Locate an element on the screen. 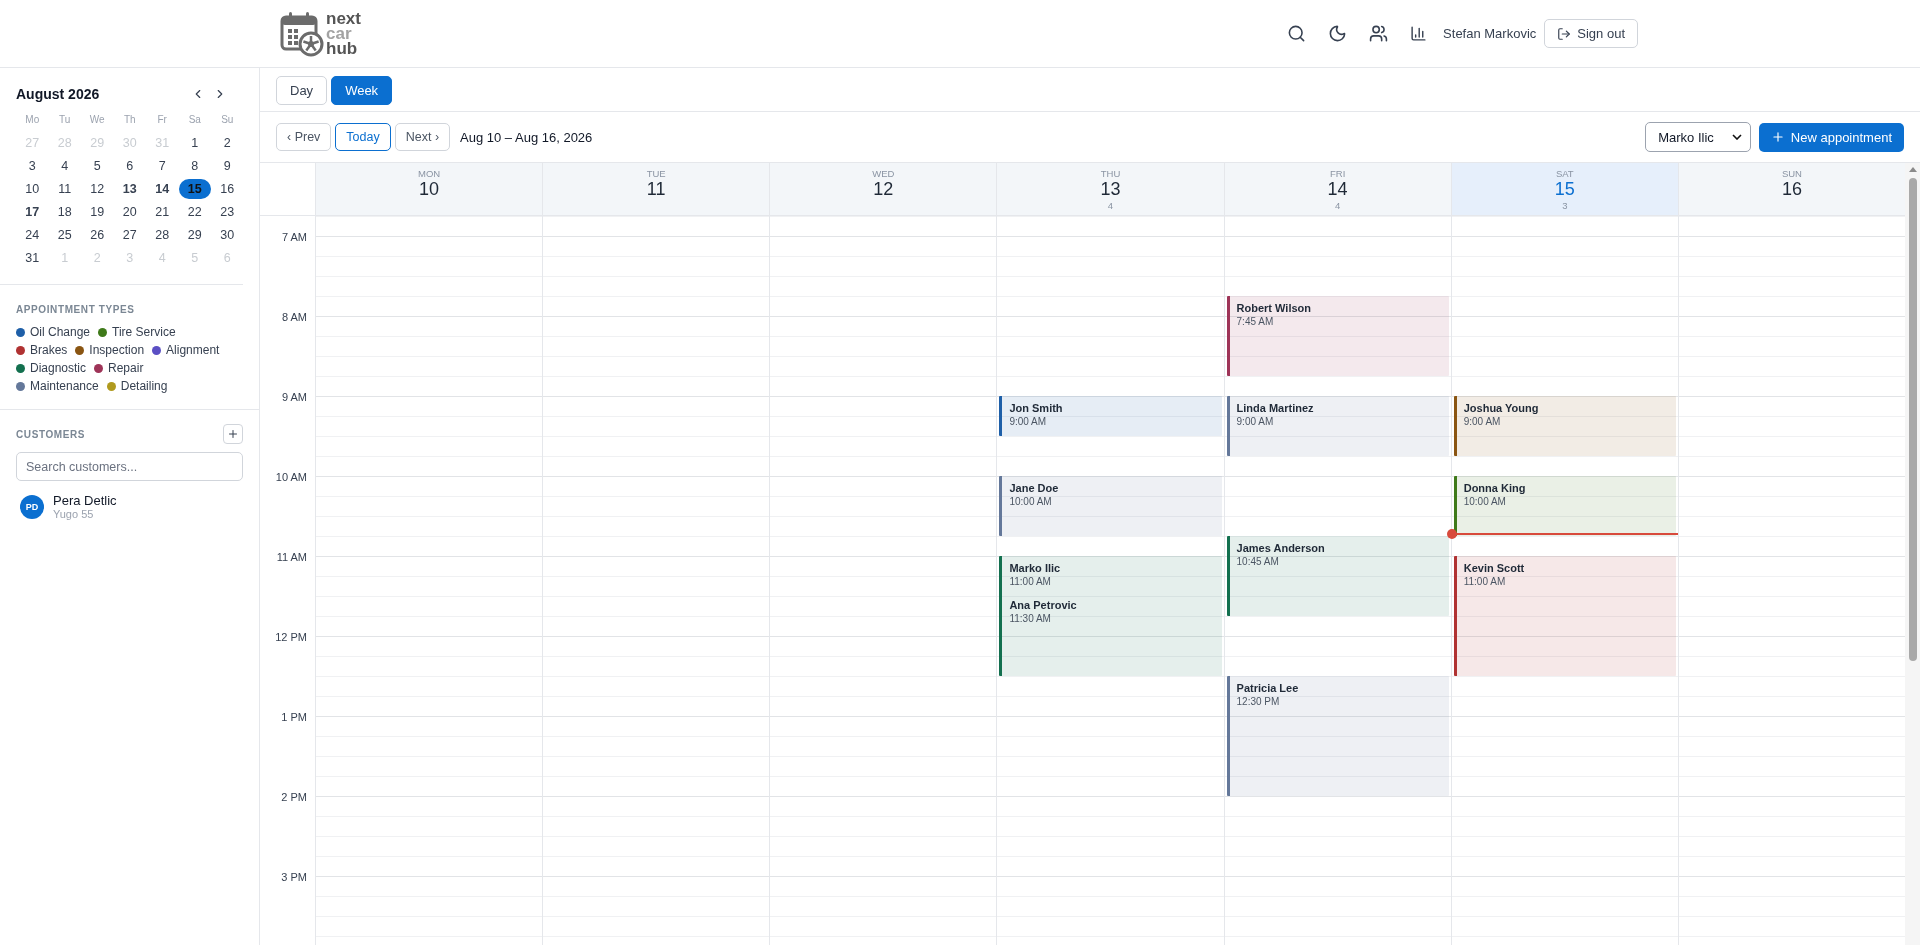 This screenshot has height=945, width=1920. appointment-card: Donna King 10:00 AM is located at coordinates (1564, 506).